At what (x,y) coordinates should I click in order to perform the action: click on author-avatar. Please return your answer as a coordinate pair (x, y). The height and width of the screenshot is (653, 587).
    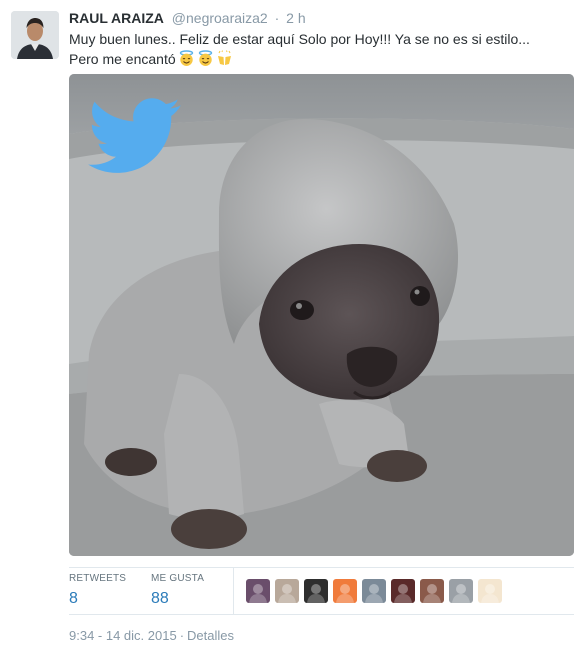
    Looking at the image, I should click on (35, 35).